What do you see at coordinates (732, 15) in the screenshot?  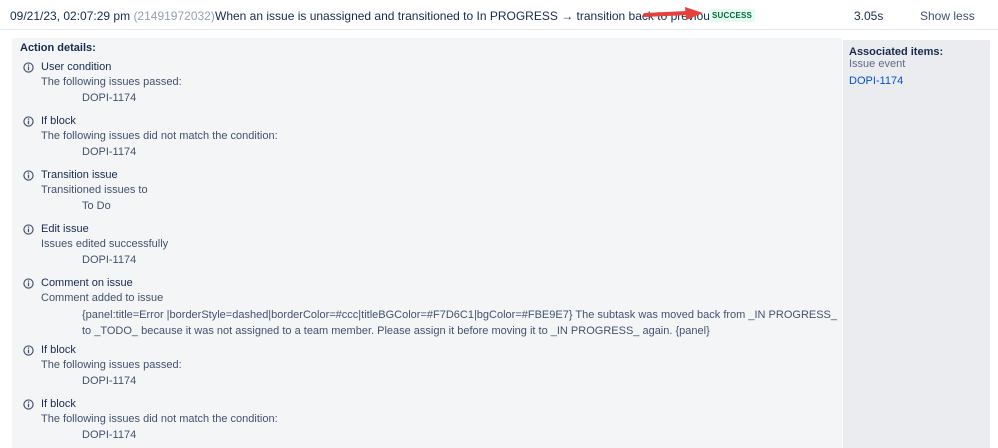 I see `status-badge: SUCCESS` at bounding box center [732, 15].